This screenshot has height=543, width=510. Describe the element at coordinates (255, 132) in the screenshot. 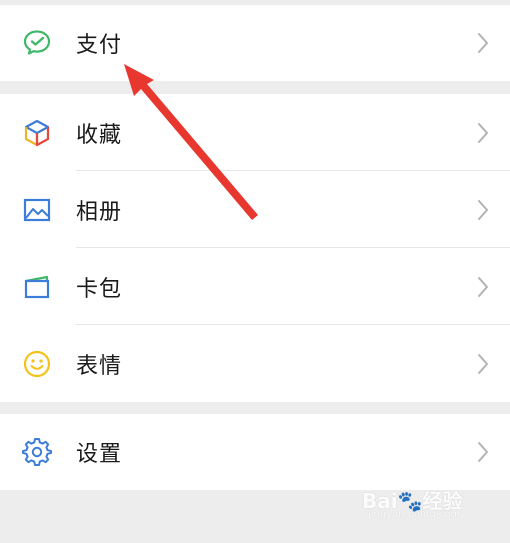

I see `menu-item-favorites: 收藏` at that location.